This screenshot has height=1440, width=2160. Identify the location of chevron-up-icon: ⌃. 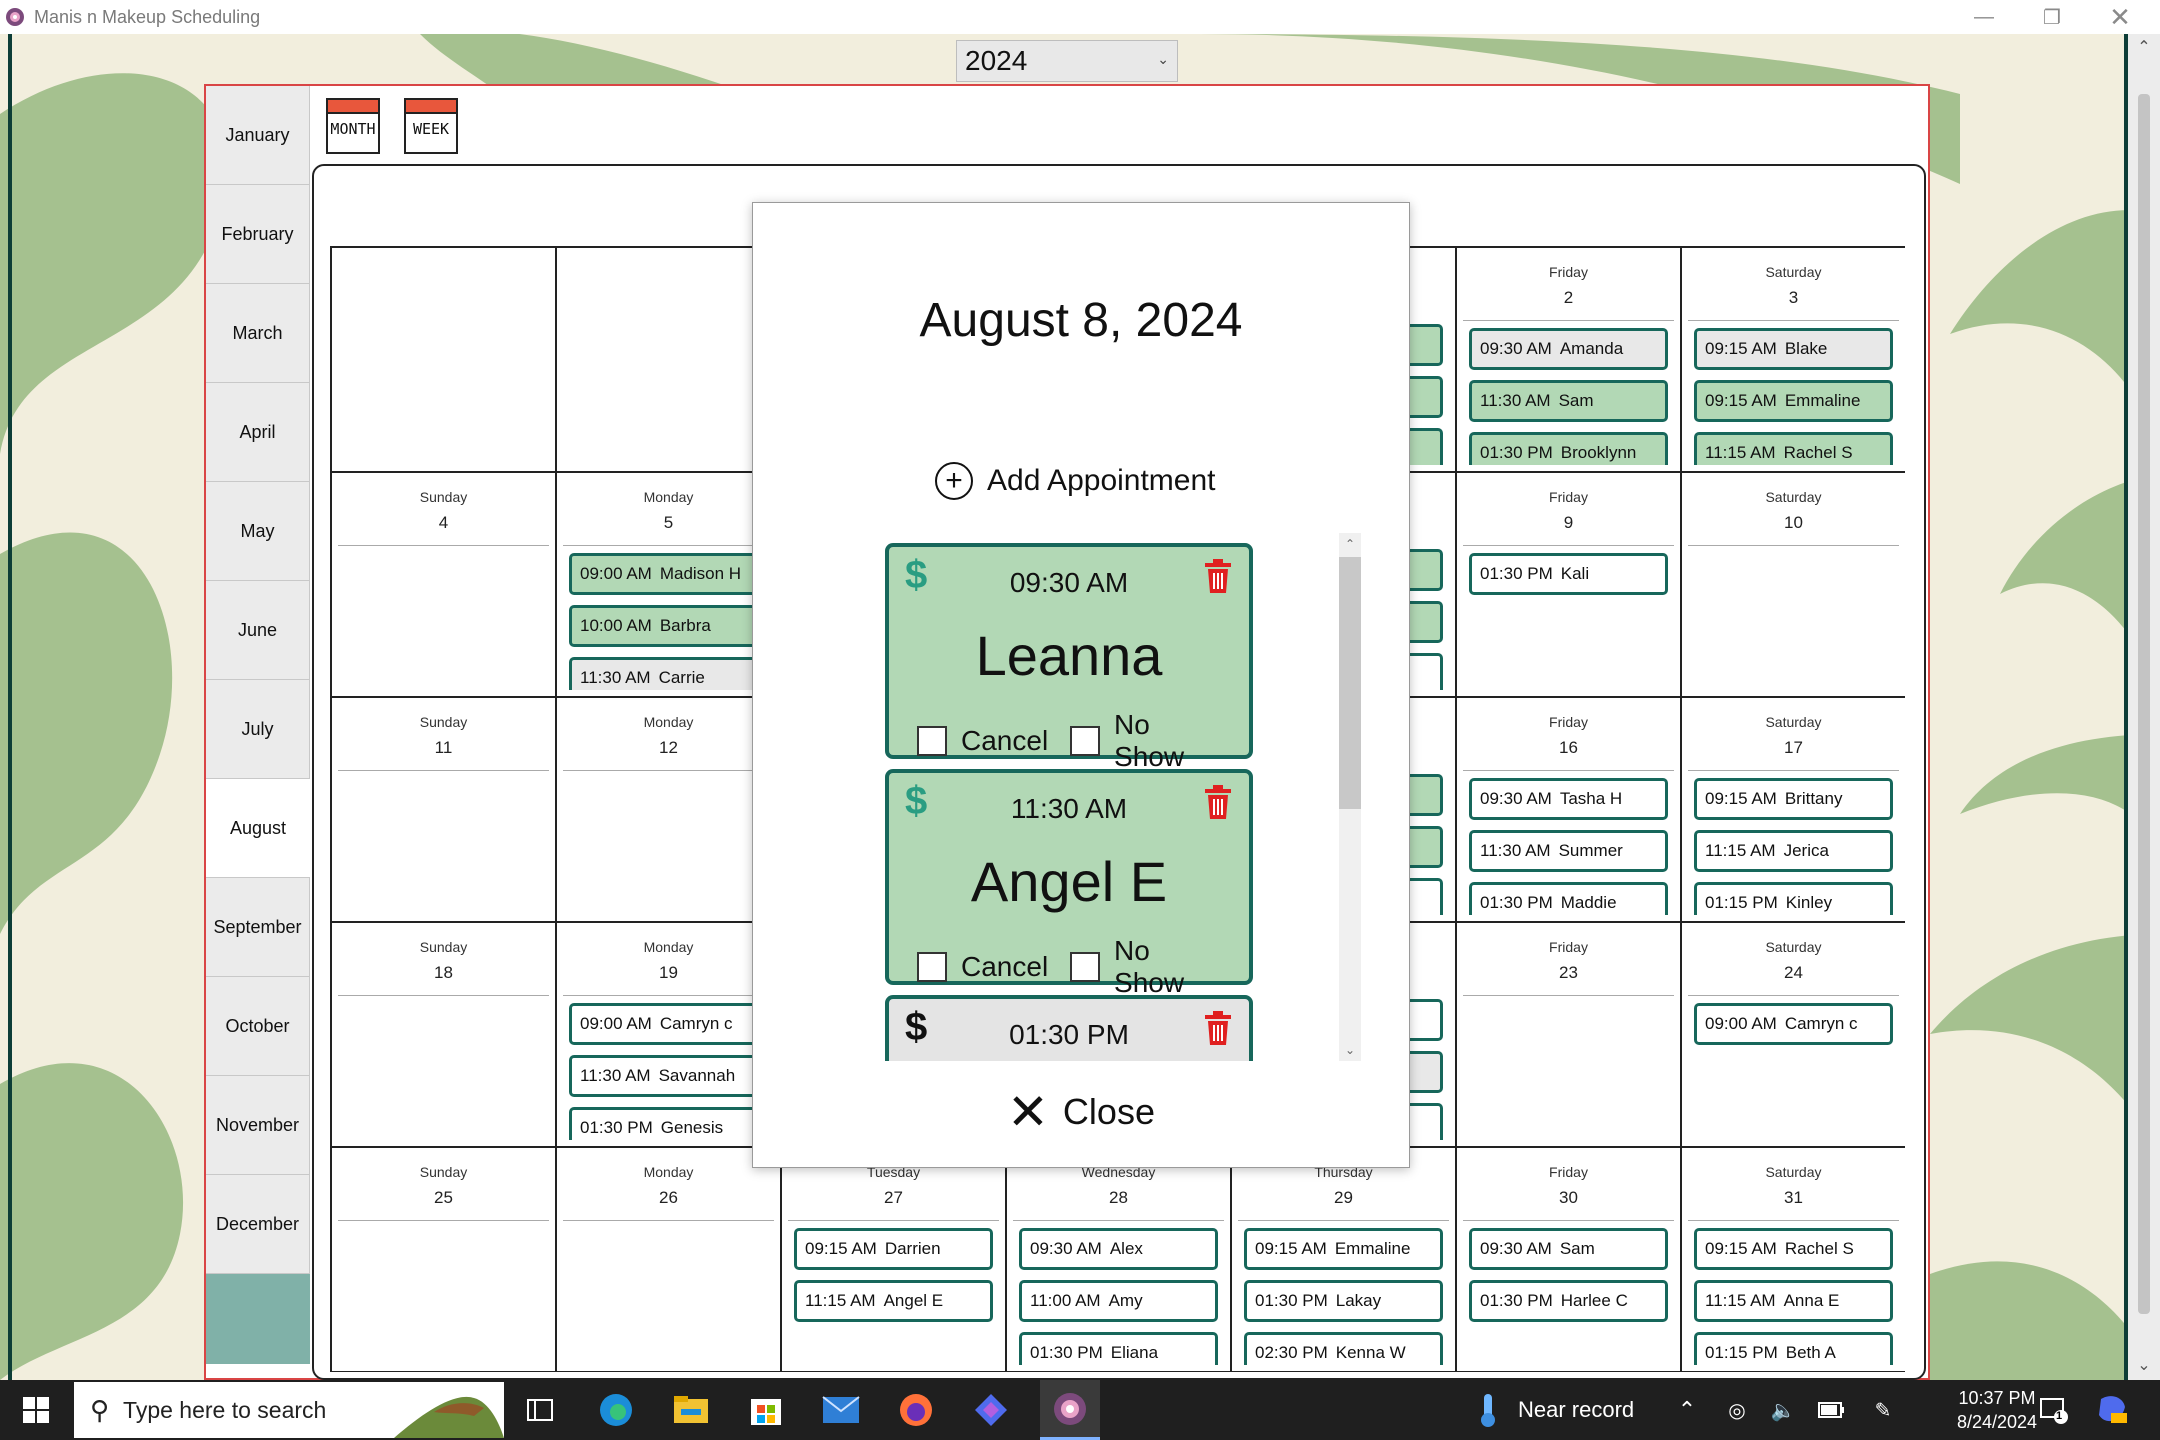
(1687, 1410).